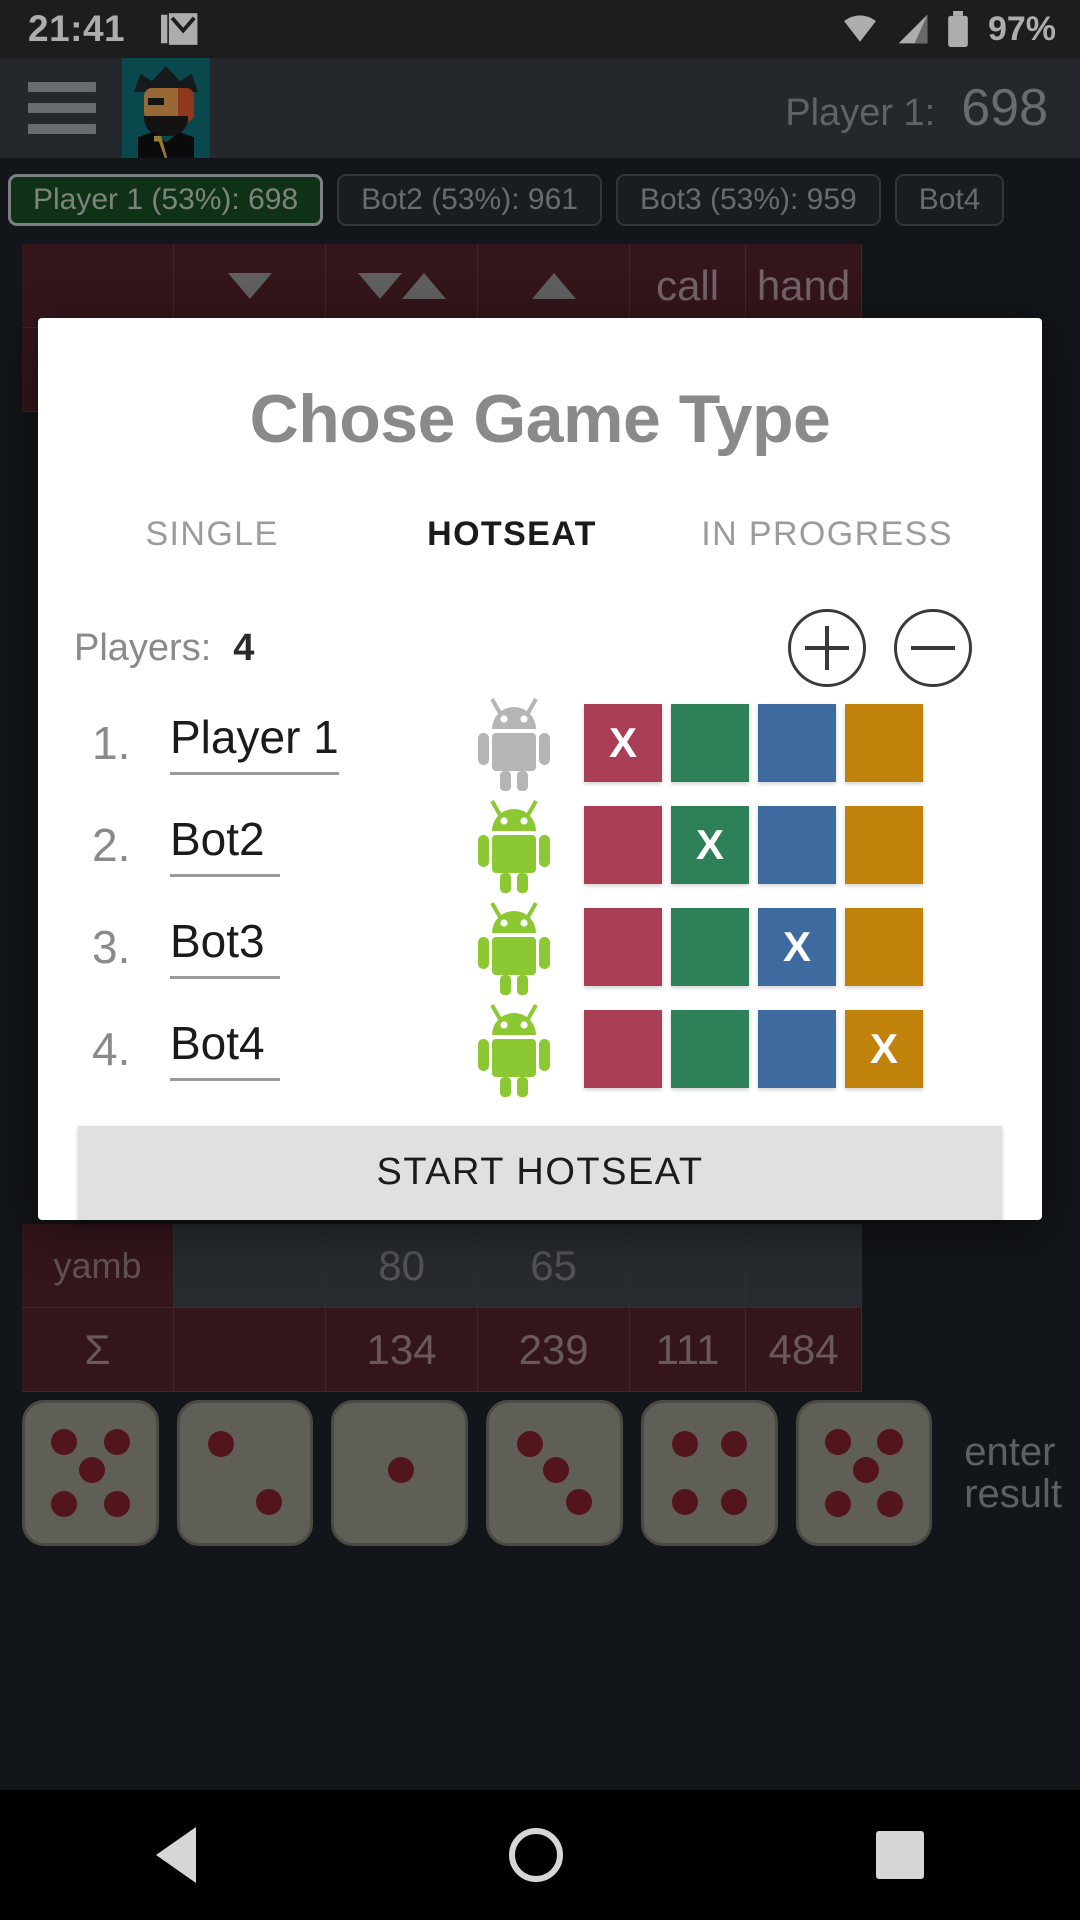 The width and height of the screenshot is (1080, 1920). Describe the element at coordinates (753, 844) in the screenshot. I see `color-swatches-2: X` at that location.